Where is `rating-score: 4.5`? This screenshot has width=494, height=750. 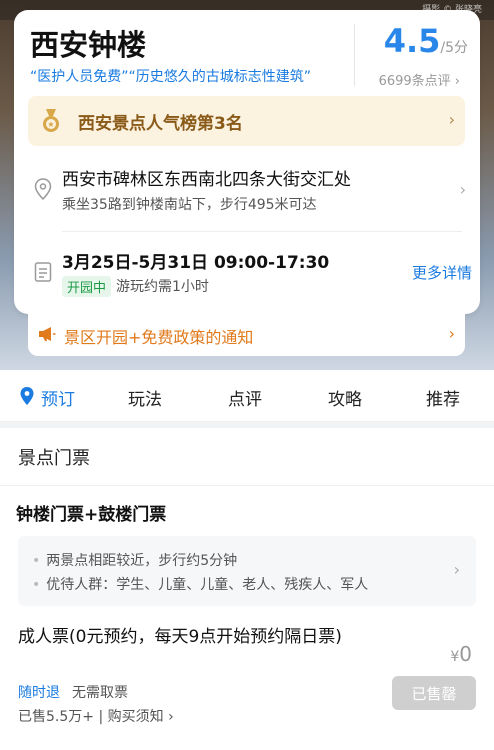 rating-score: 4.5 is located at coordinates (412, 41).